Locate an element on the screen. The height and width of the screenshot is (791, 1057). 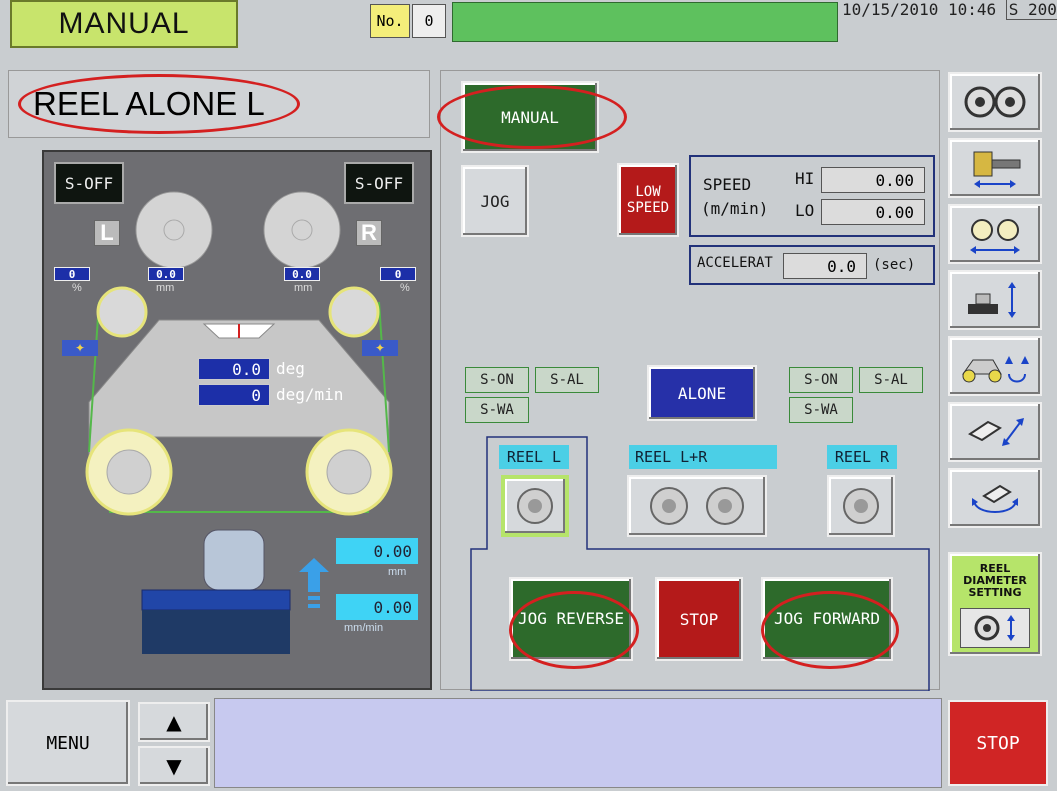
screen-mode-title: MANUAL is located at coordinates (124, 24).